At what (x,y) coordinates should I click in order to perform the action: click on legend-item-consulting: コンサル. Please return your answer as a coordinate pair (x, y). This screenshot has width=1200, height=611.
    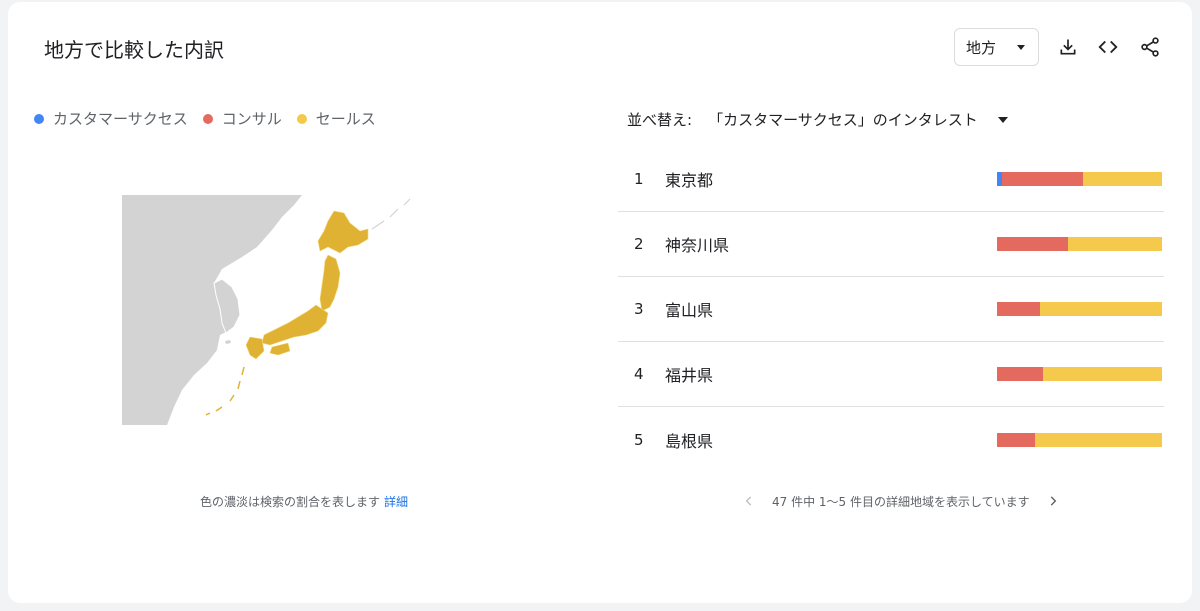
    Looking at the image, I should click on (242, 118).